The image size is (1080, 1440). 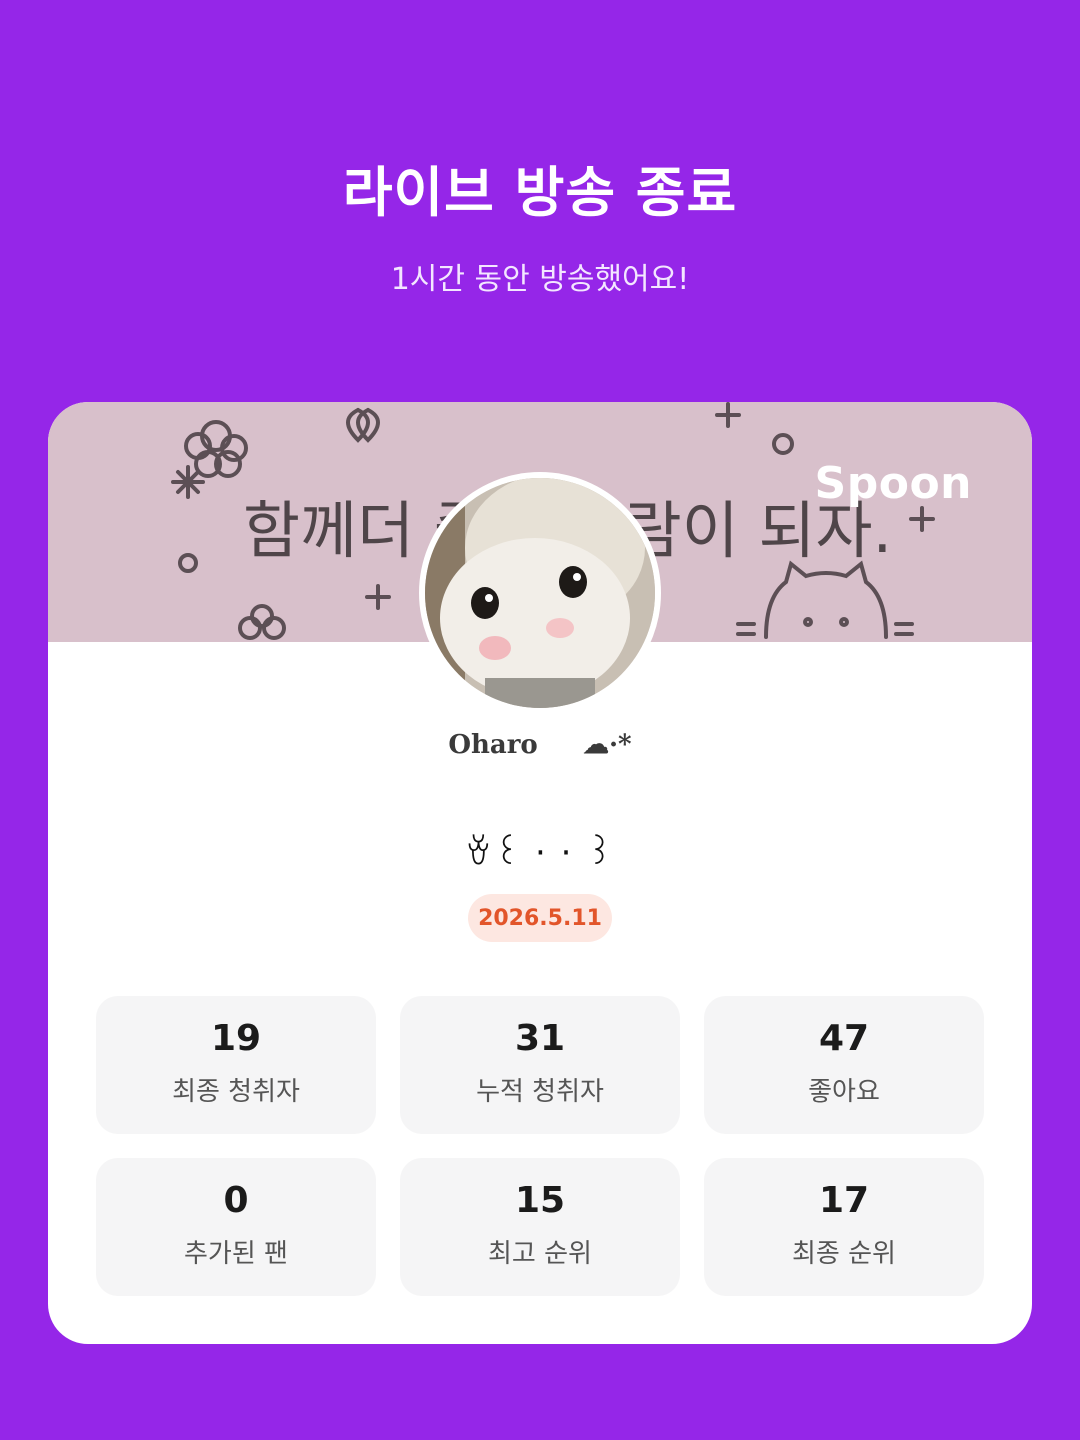 What do you see at coordinates (540, 279) in the screenshot?
I see `page-subtitle: 1시간 동안 방송했어요!` at bounding box center [540, 279].